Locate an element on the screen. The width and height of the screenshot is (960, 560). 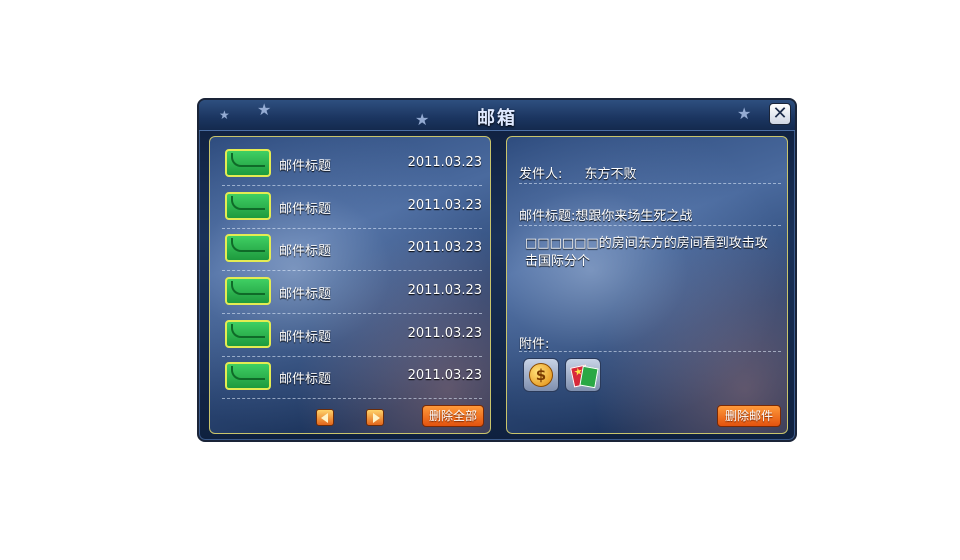
subject-value: 想跟你来场生死之战 is located at coordinates (634, 216).